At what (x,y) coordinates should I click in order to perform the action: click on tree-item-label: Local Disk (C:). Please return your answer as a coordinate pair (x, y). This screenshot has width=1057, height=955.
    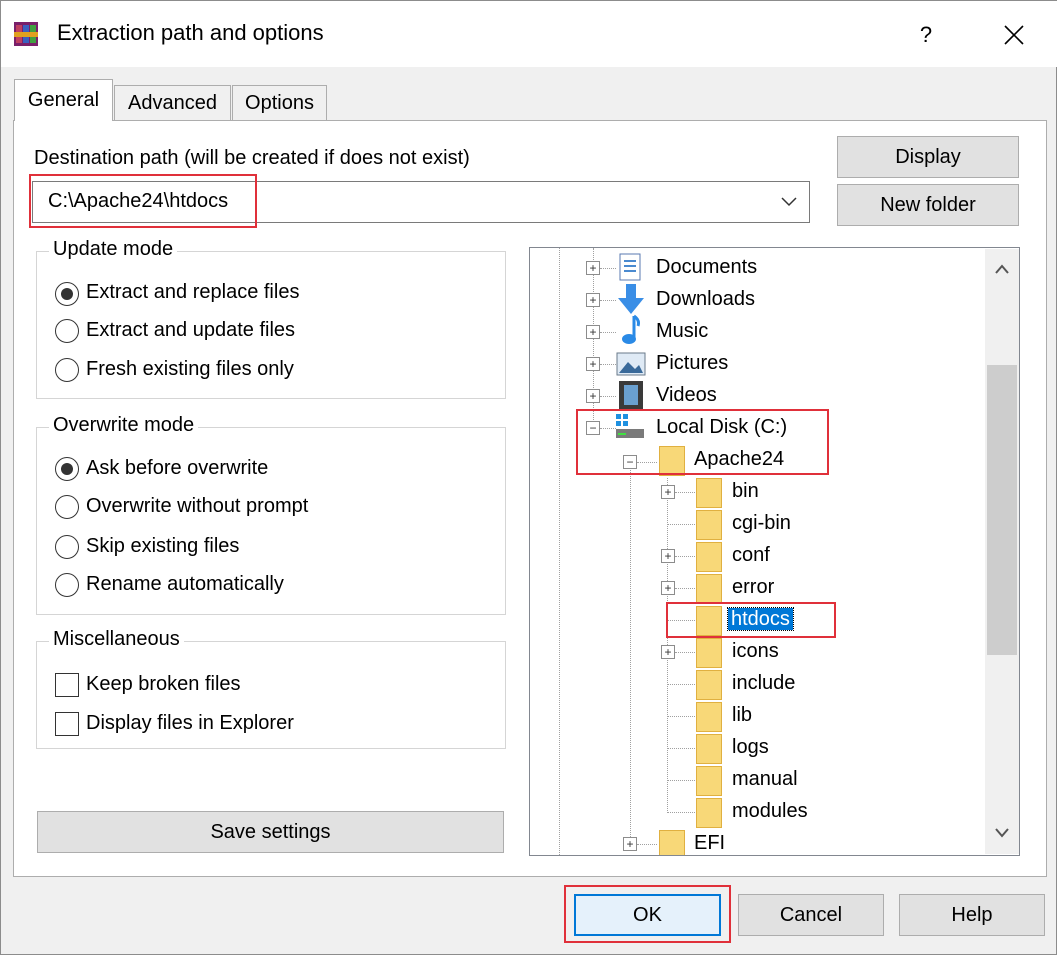
    Looking at the image, I should click on (722, 427).